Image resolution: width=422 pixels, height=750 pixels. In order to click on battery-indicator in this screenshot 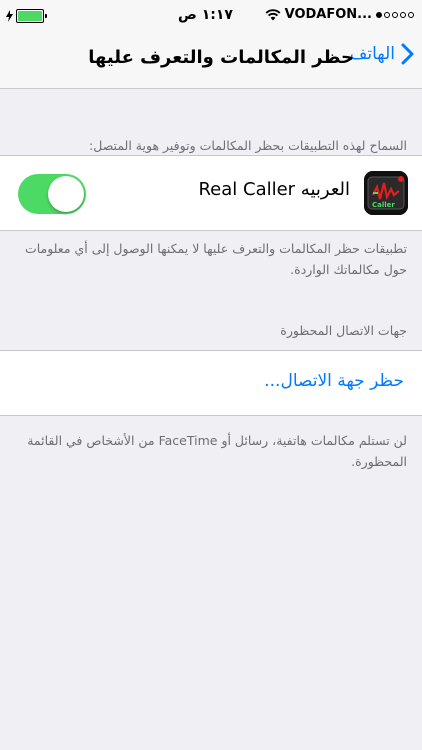, I will do `click(26, 16)`.